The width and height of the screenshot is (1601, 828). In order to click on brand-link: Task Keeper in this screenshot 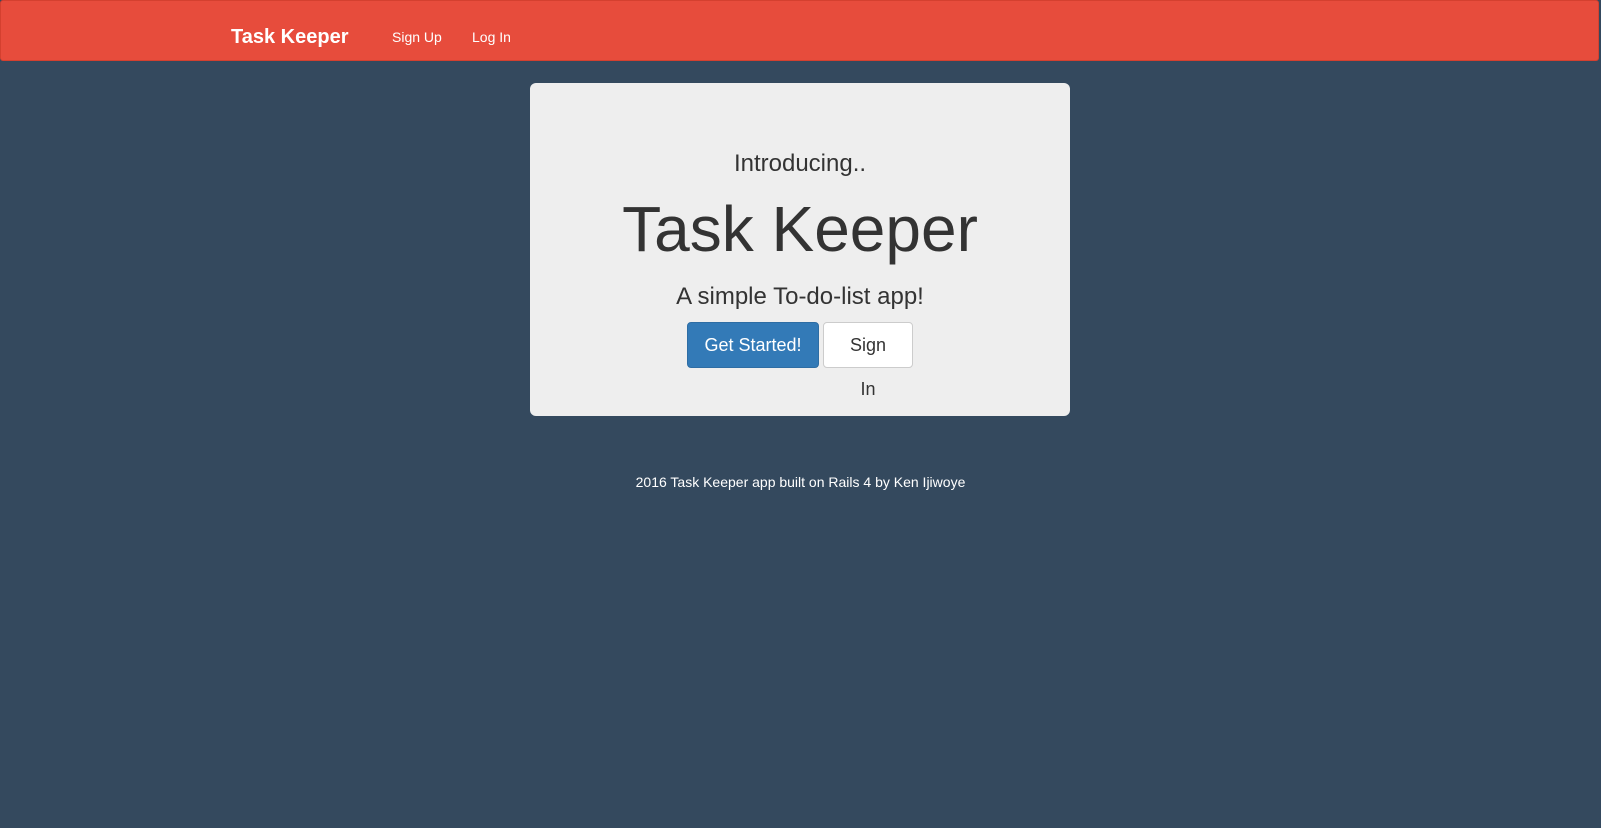, I will do `click(289, 31)`.